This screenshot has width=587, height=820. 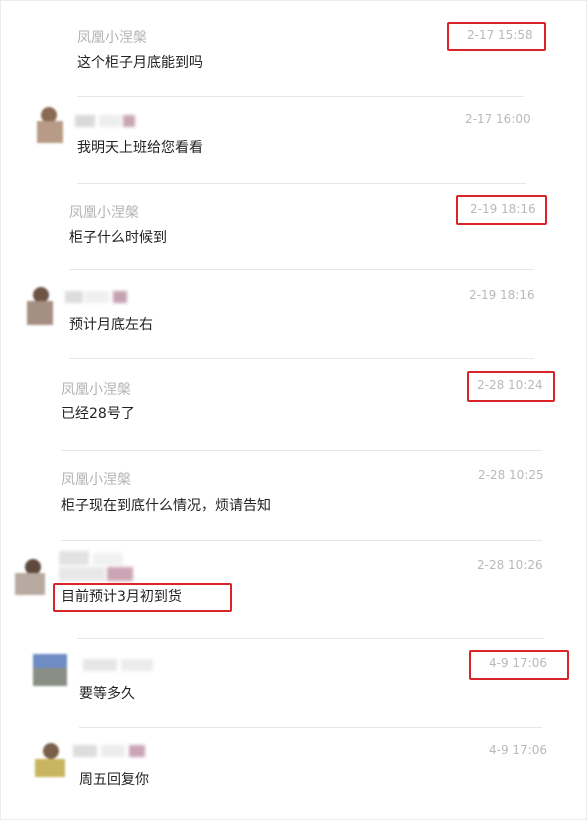 What do you see at coordinates (118, 238) in the screenshot?
I see `message-text: 柜子什么时候到` at bounding box center [118, 238].